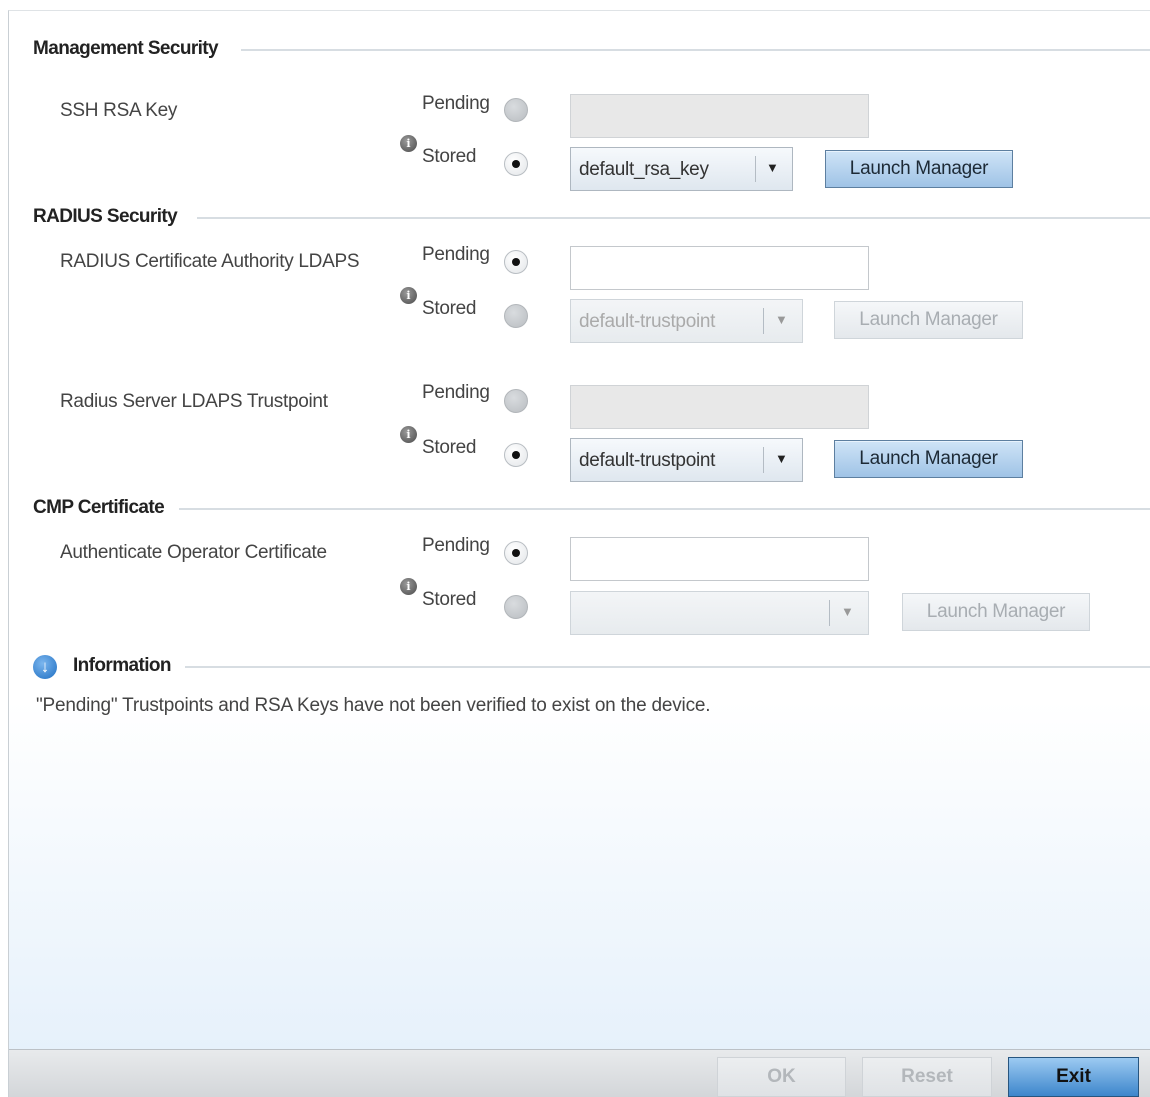  Describe the element at coordinates (719, 613) in the screenshot. I see `cmp-stored-select: ▼` at that location.